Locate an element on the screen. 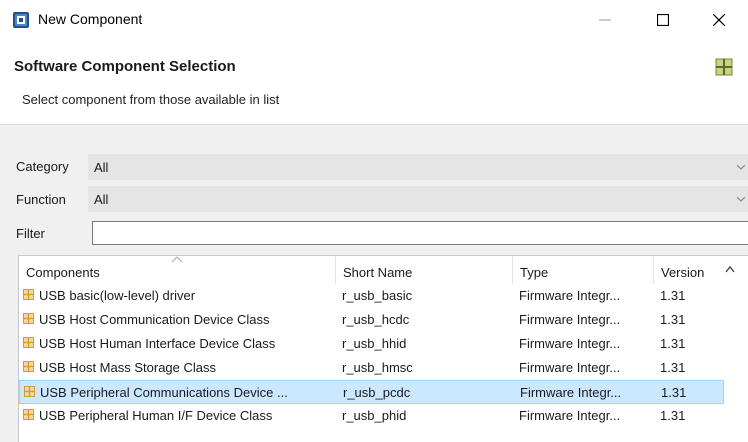 The width and height of the screenshot is (748, 442). minimize-button is located at coordinates (605, 20).